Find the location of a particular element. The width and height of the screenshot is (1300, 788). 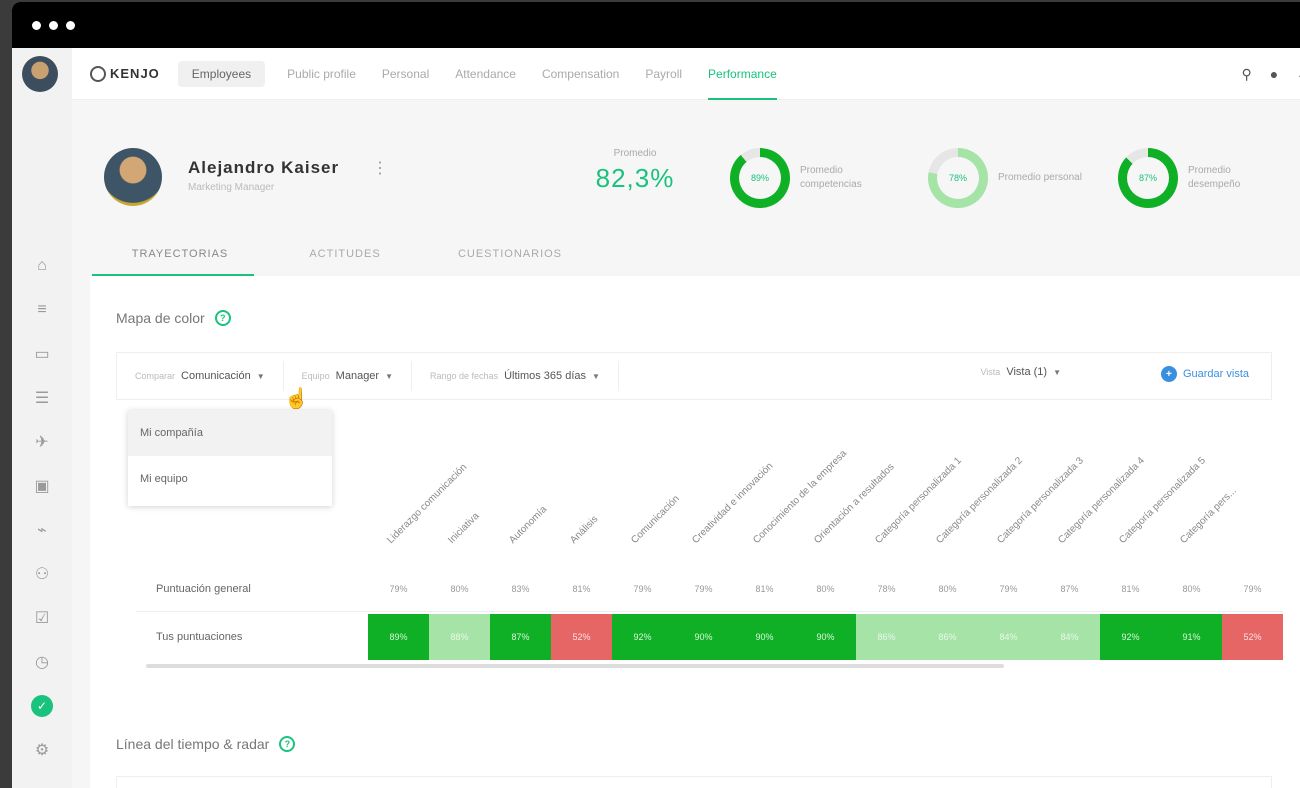

briefcase-icon: ▭ is located at coordinates (42, 354).